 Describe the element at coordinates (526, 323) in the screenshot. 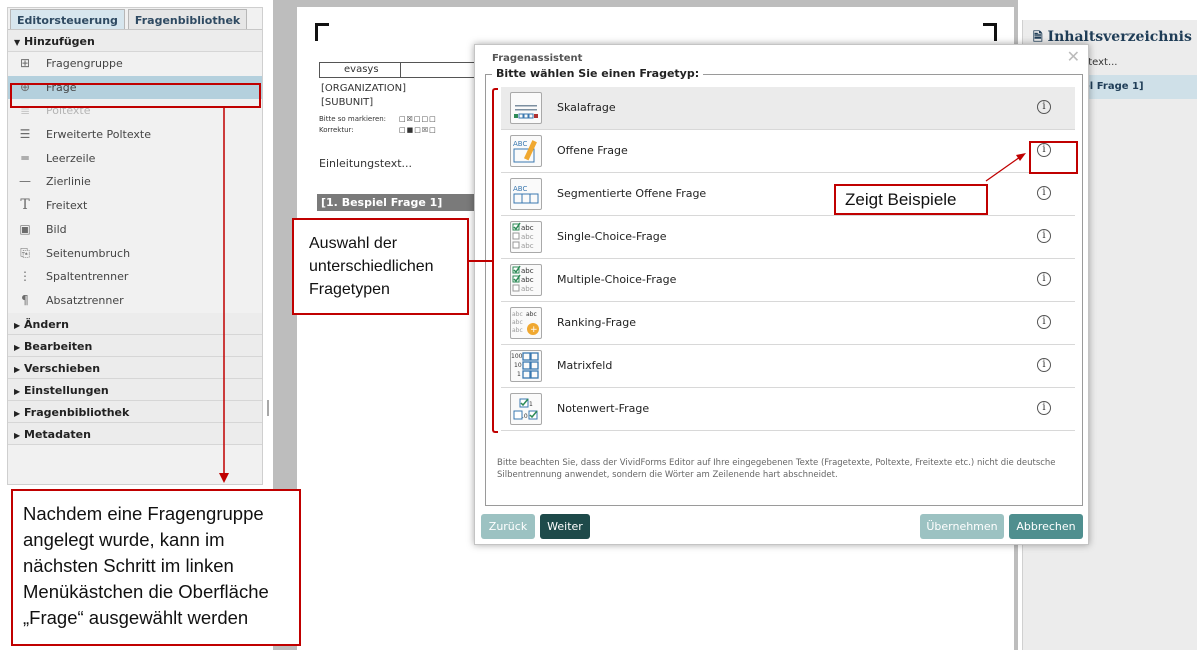

I see `ranking-icon: abc abc abc abc +` at that location.